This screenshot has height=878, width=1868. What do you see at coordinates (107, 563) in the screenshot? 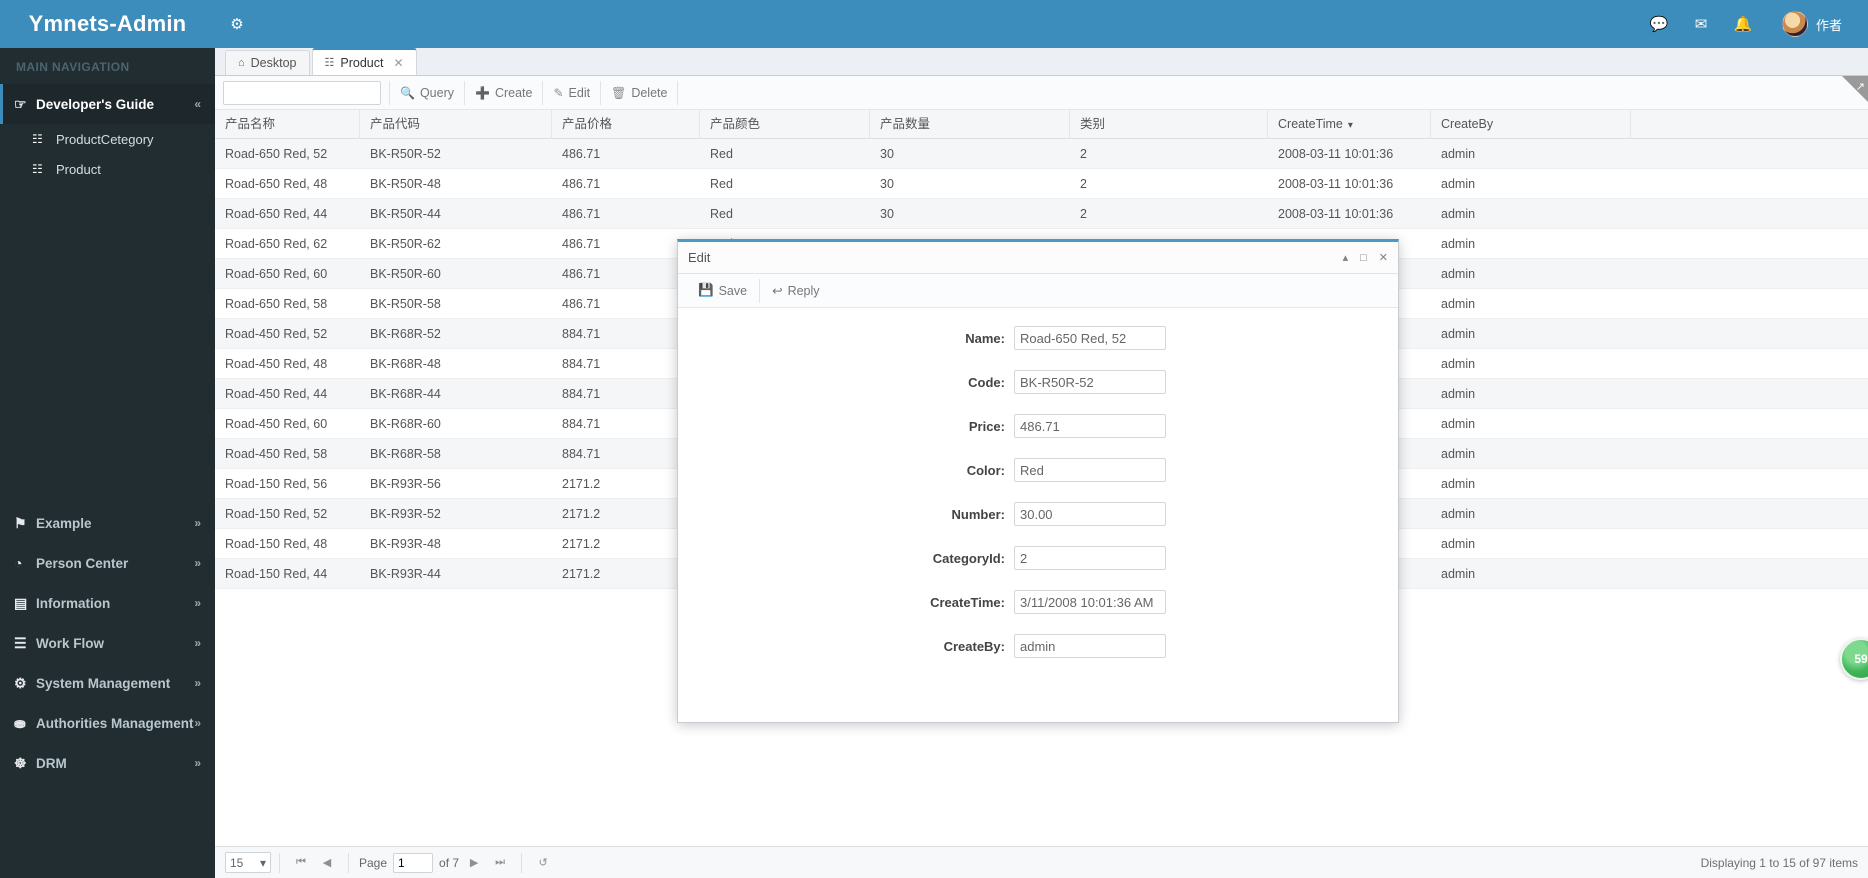
I see `sidebar-item-person-center: ◔ Person Center »` at bounding box center [107, 563].